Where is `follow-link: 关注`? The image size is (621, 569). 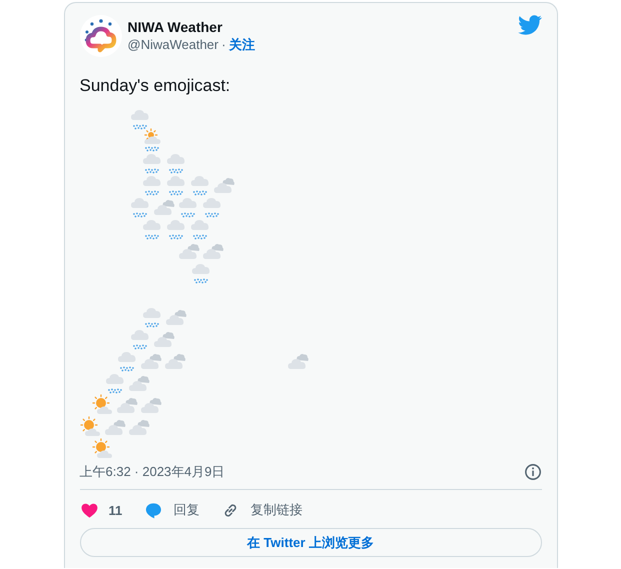
follow-link: 关注 is located at coordinates (241, 45).